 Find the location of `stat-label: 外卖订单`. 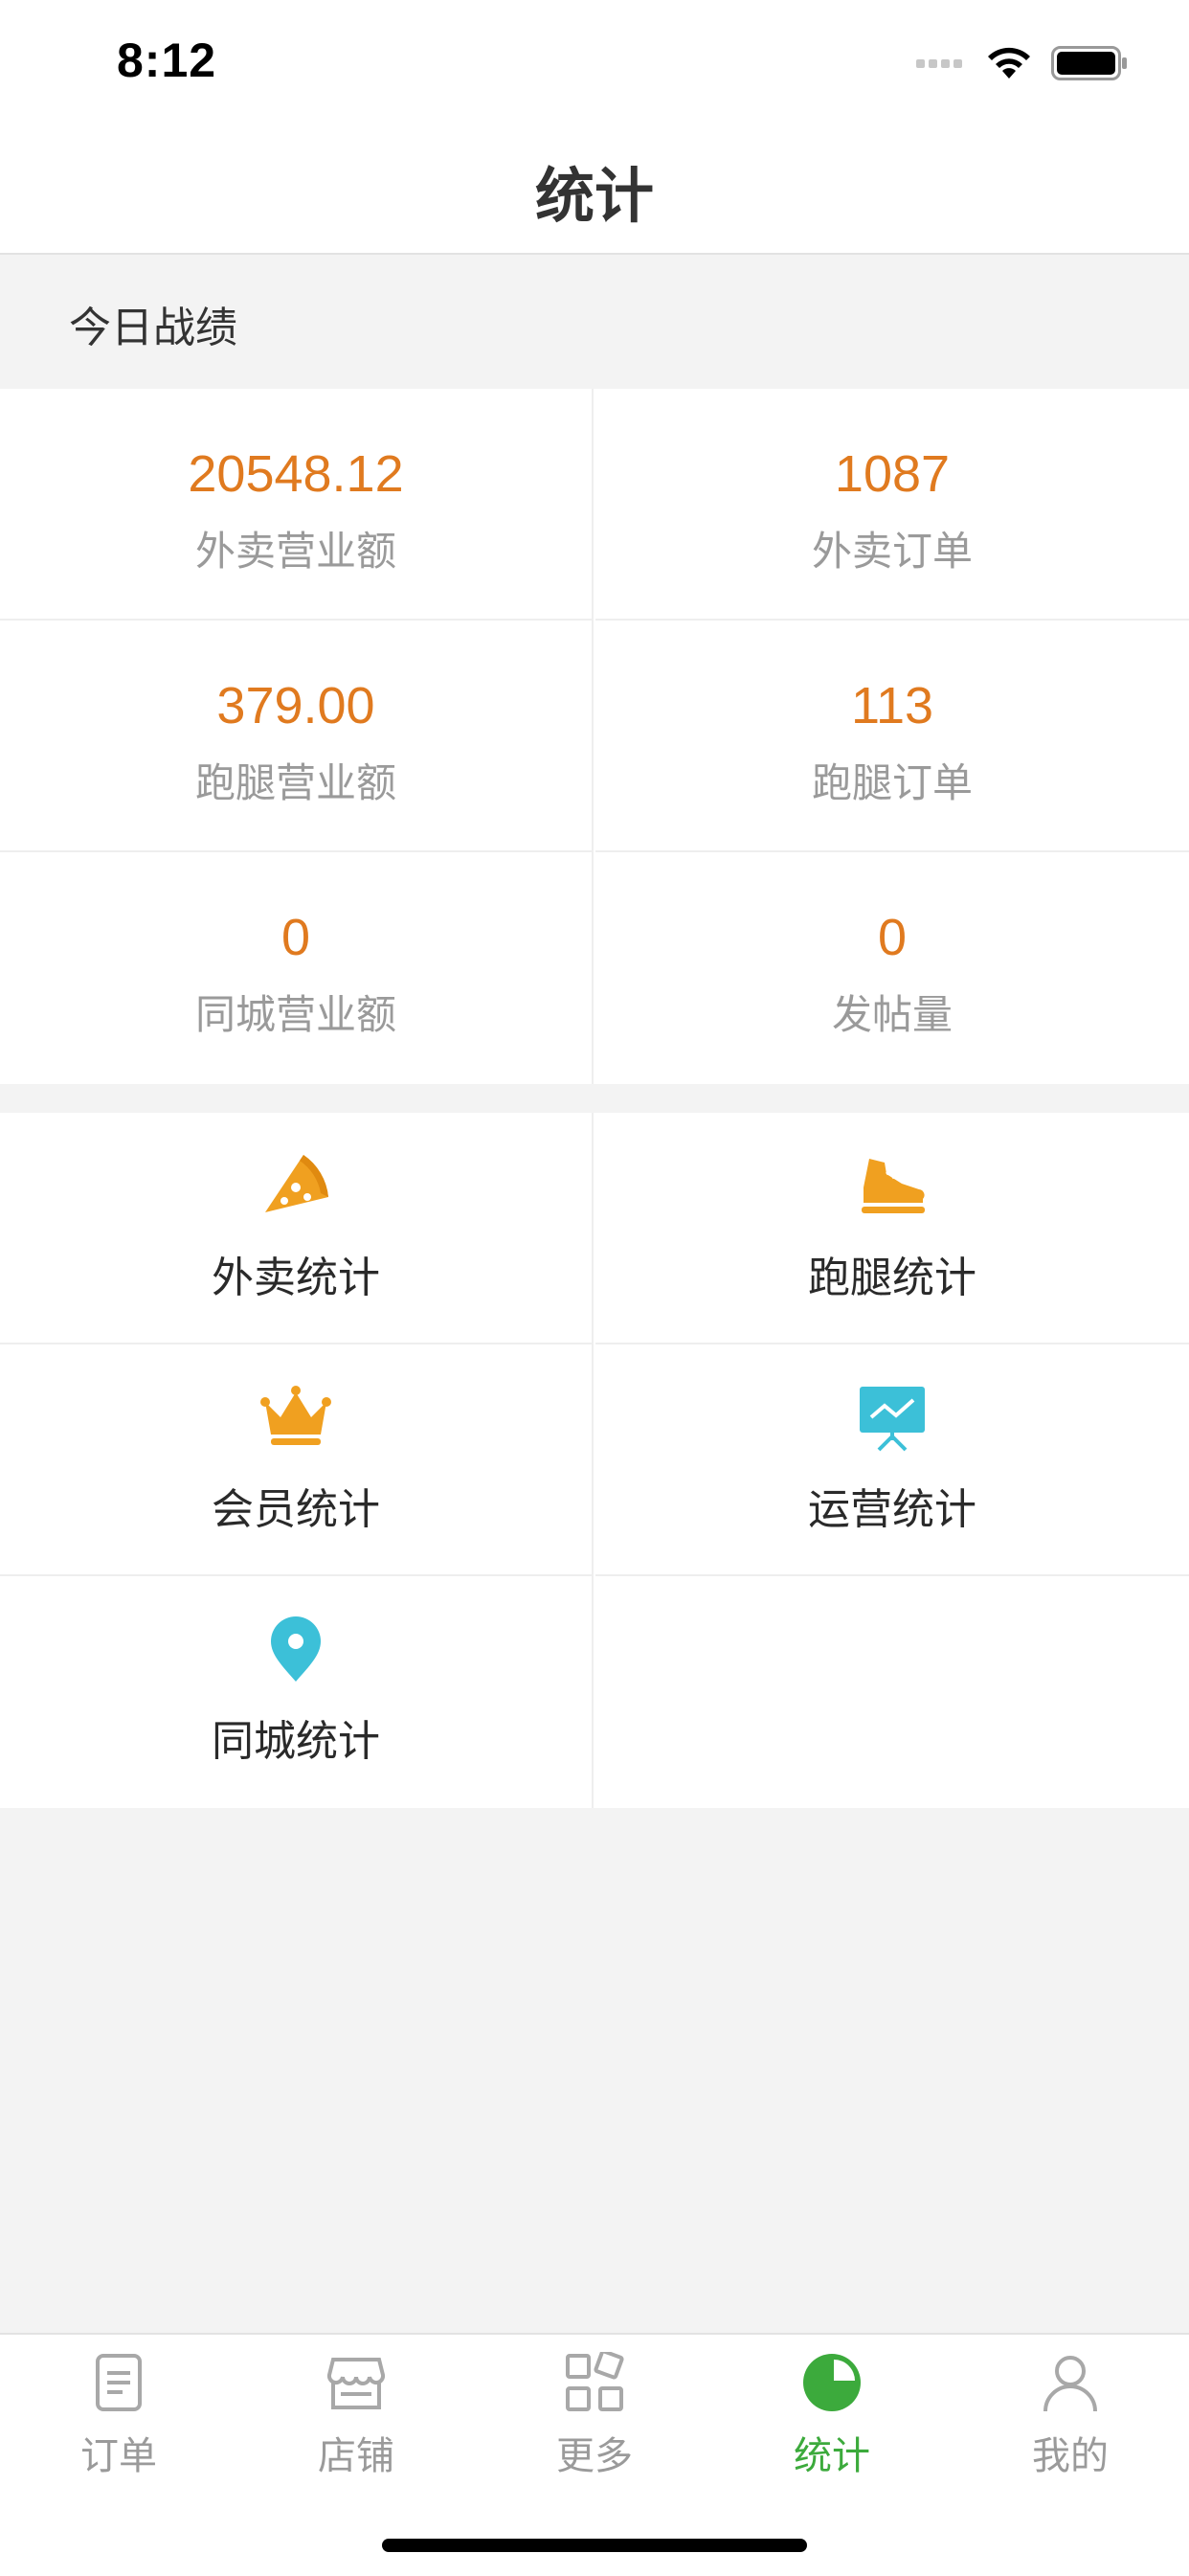

stat-label: 外卖订单 is located at coordinates (892, 551).